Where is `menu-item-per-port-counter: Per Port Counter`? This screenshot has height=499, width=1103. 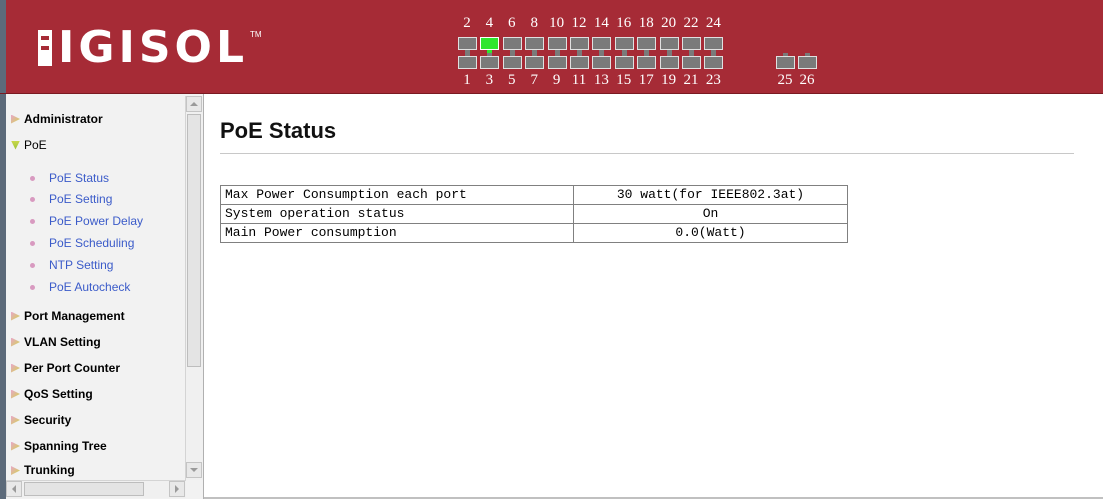
menu-item-per-port-counter: Per Port Counter is located at coordinates (65, 368).